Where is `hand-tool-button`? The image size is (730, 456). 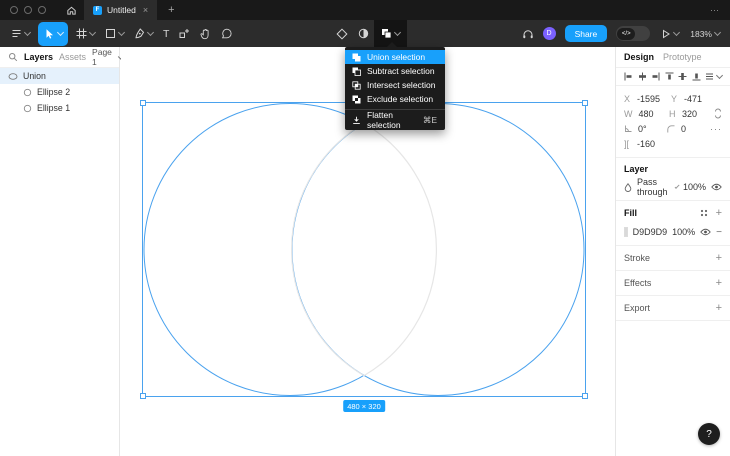
hand-tool-button is located at coordinates (205, 33).